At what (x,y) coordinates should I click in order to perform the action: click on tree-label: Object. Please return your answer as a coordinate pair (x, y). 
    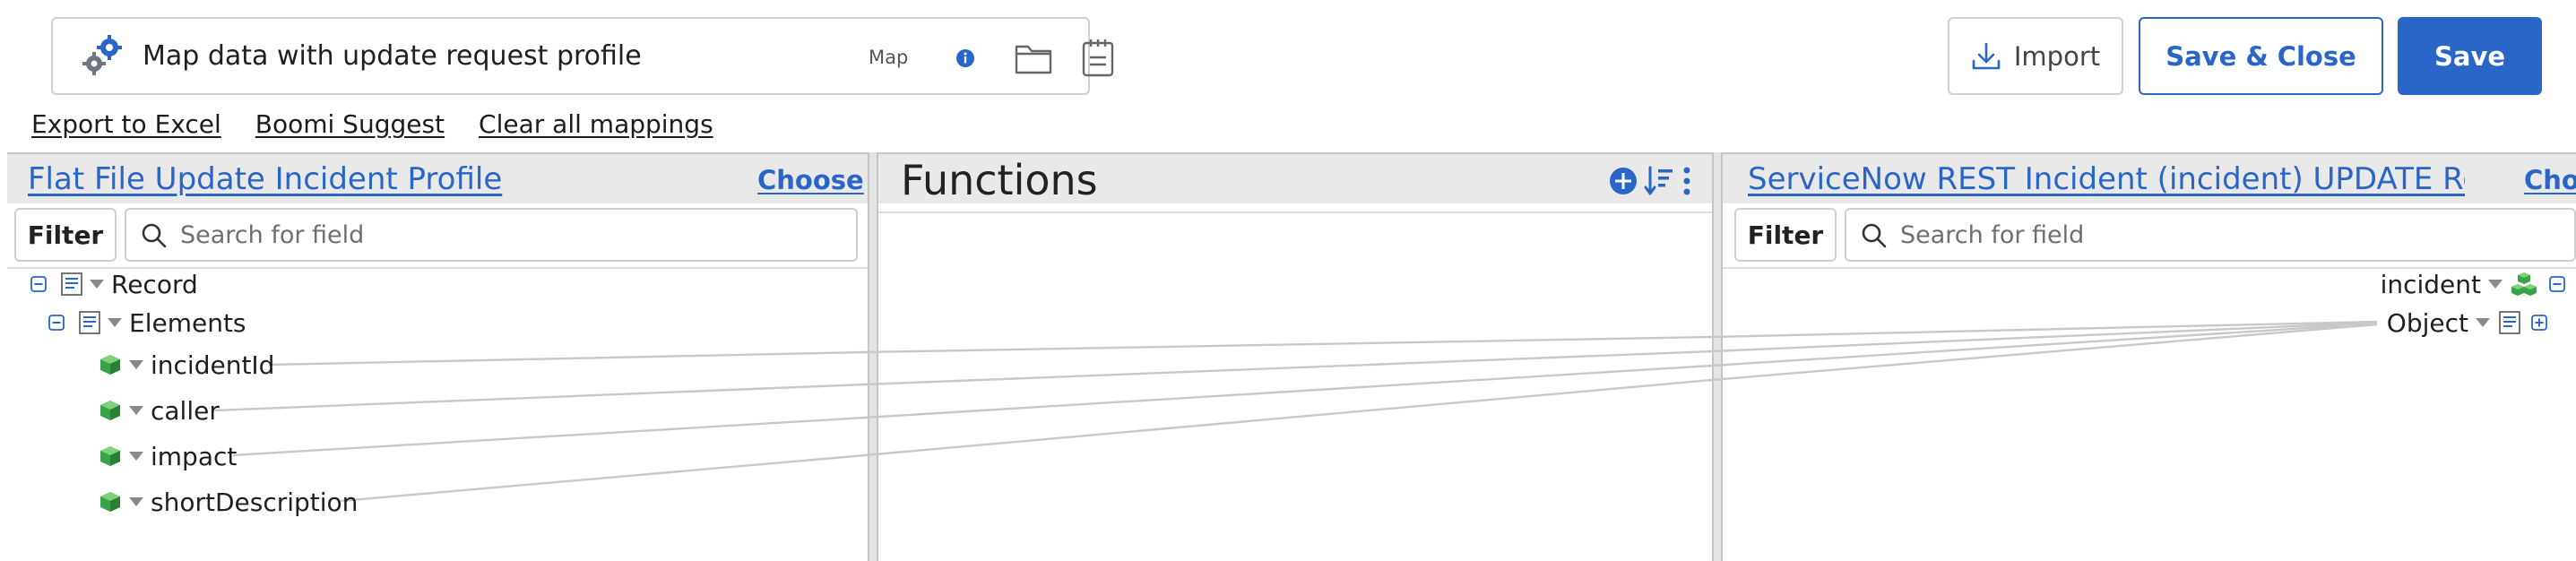
    Looking at the image, I should click on (2427, 322).